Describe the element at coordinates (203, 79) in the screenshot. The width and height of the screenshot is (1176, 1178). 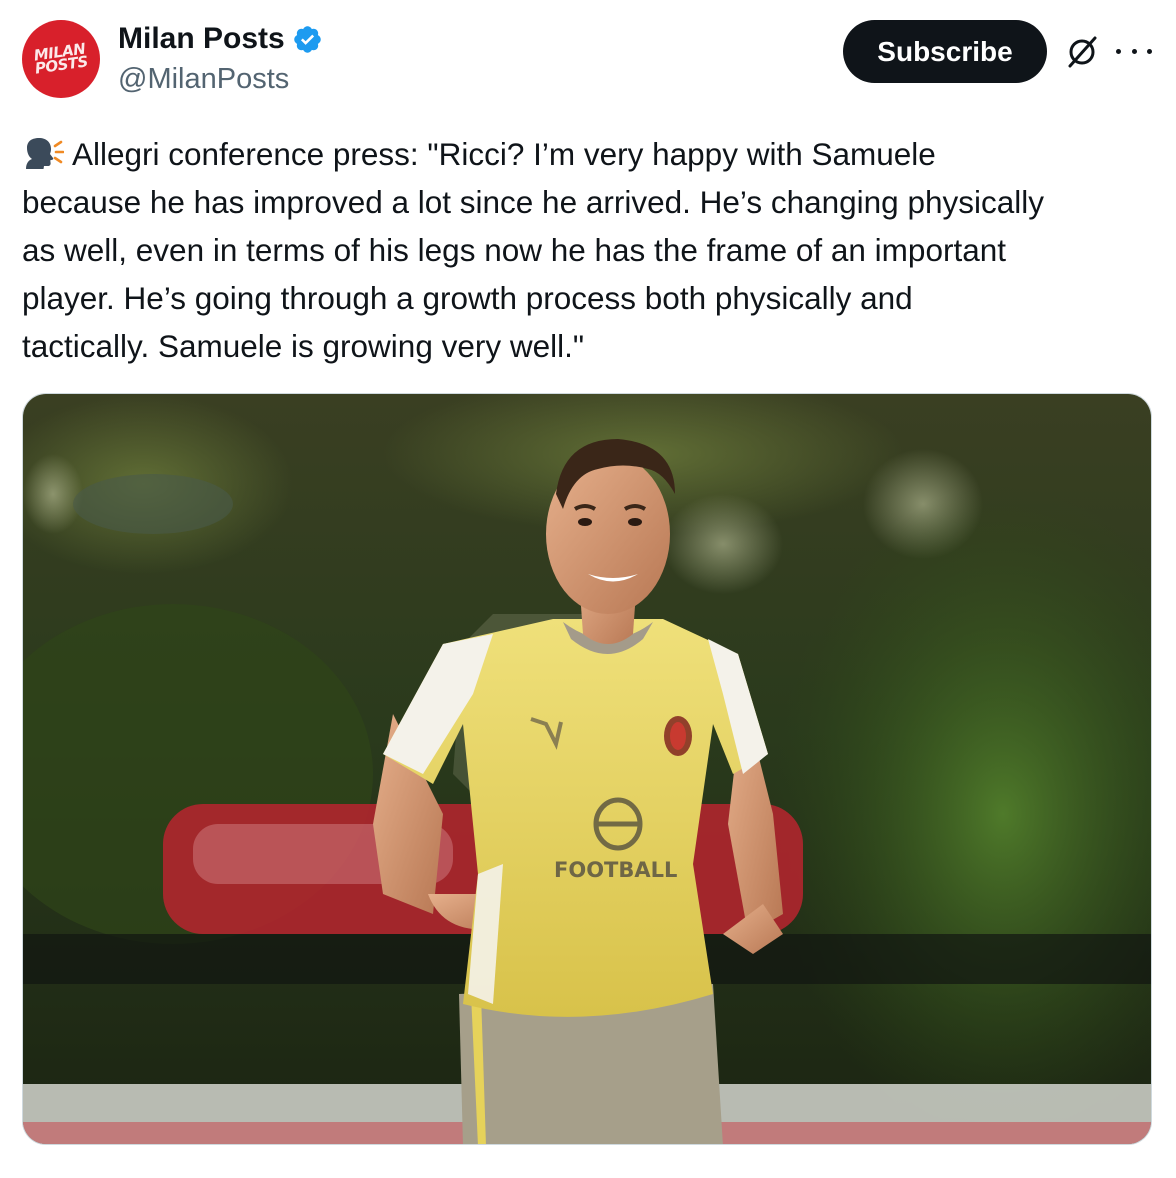
I see `handle: @MilanPosts` at that location.